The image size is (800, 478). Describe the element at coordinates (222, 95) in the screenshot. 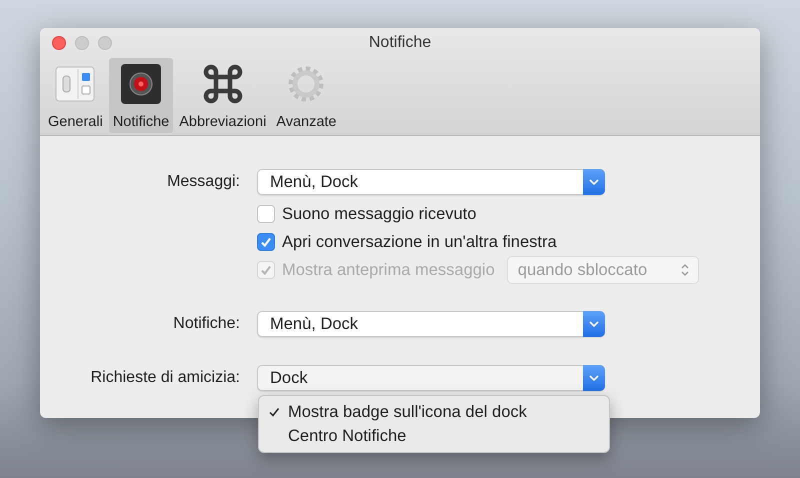

I see `toolbar-tab: Abbreviazioni` at that location.